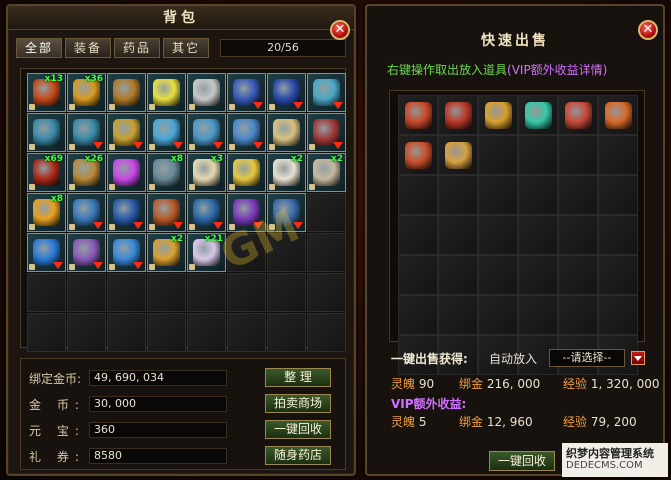 This screenshot has height=480, width=671. Describe the element at coordinates (298, 429) in the screenshot. I see `recycle-button: 一键回收` at that location.